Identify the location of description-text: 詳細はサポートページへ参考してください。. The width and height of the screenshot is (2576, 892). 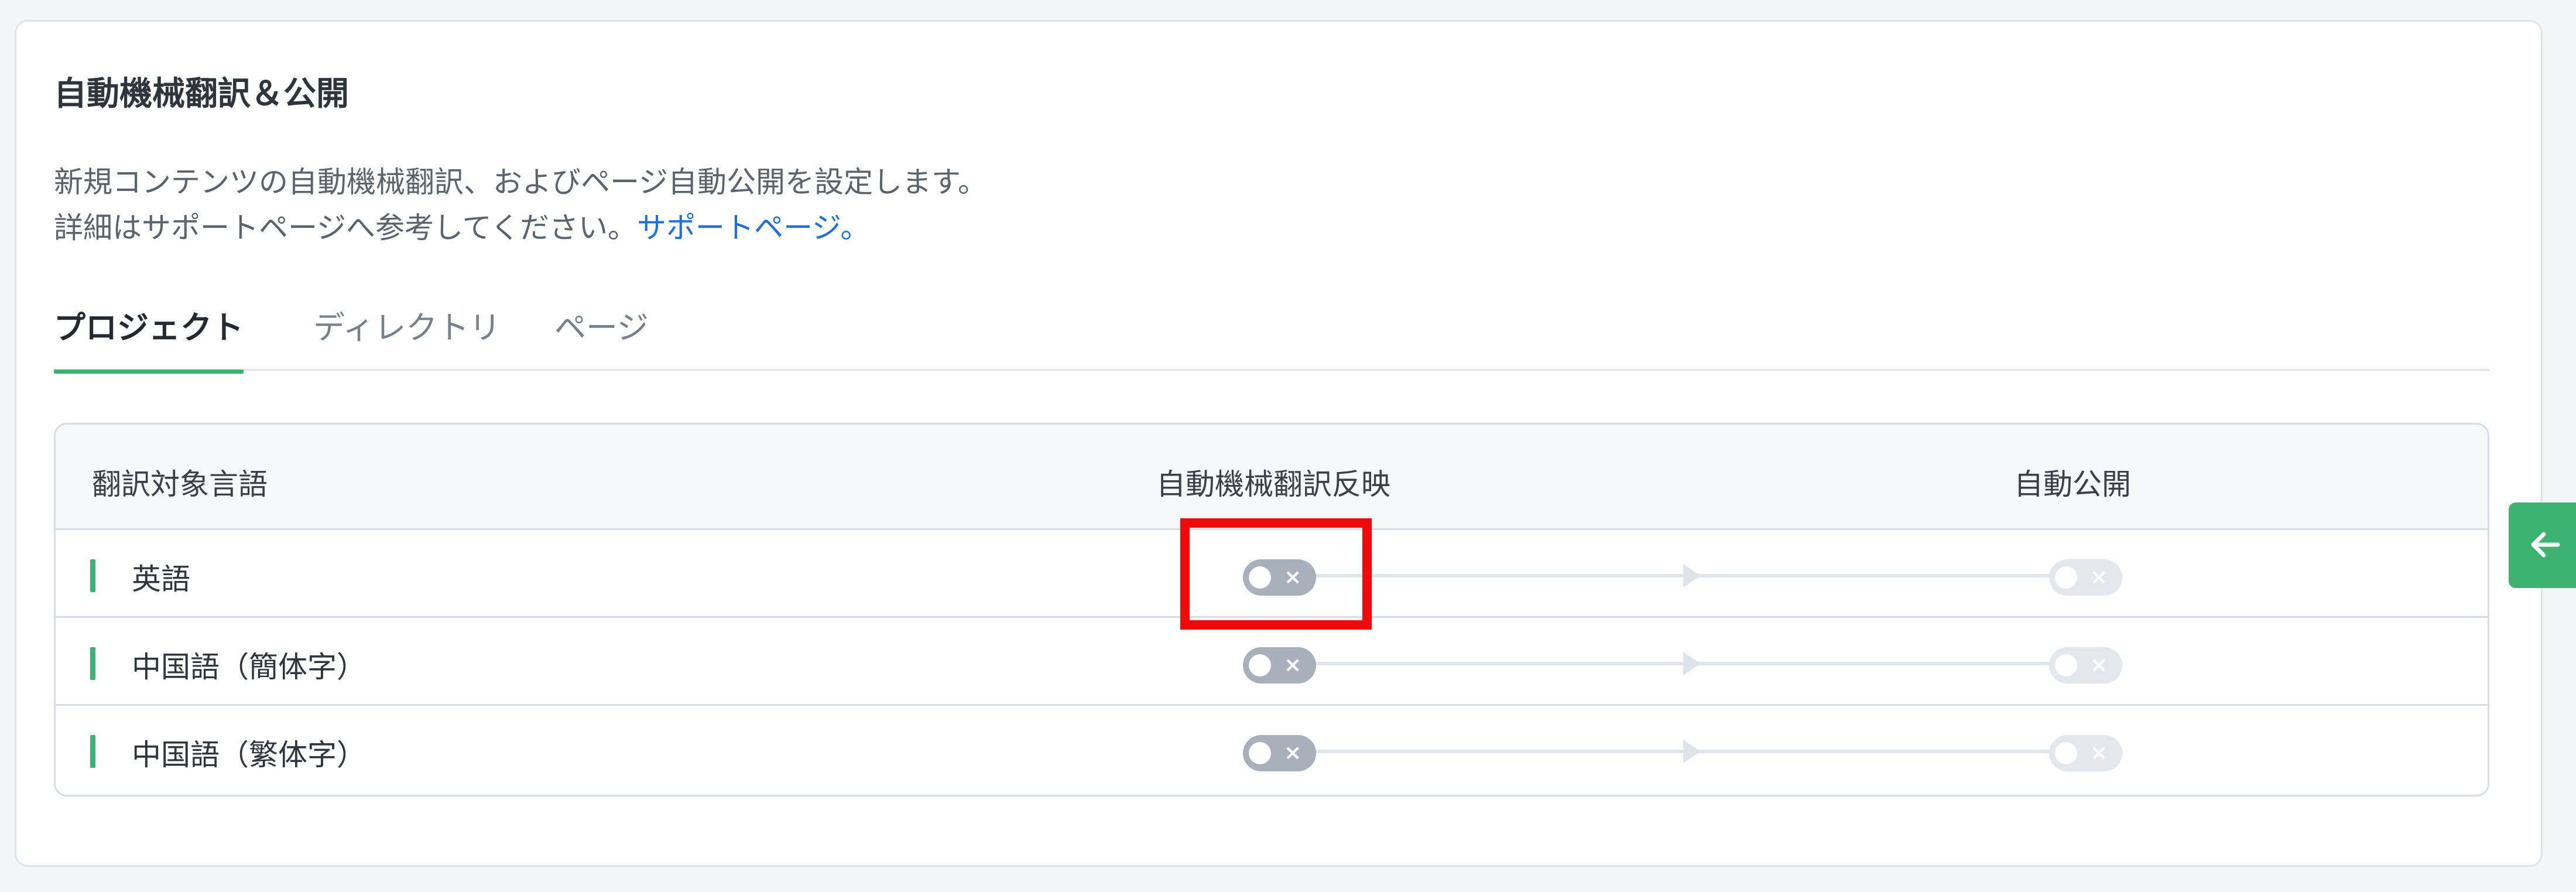
(345, 228).